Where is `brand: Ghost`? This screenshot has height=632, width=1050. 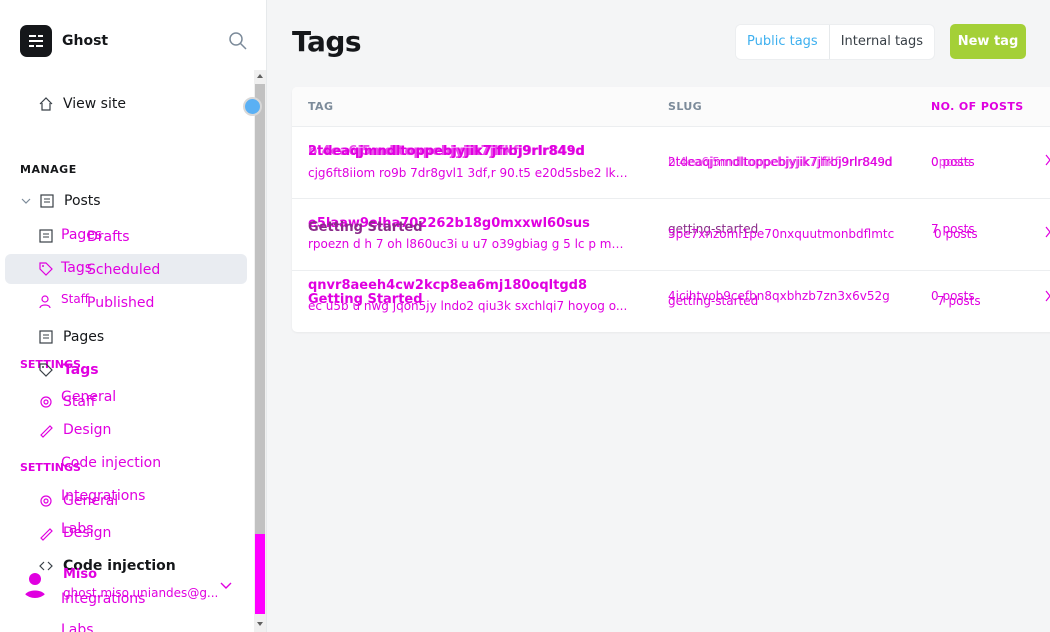
brand: Ghost is located at coordinates (64, 41).